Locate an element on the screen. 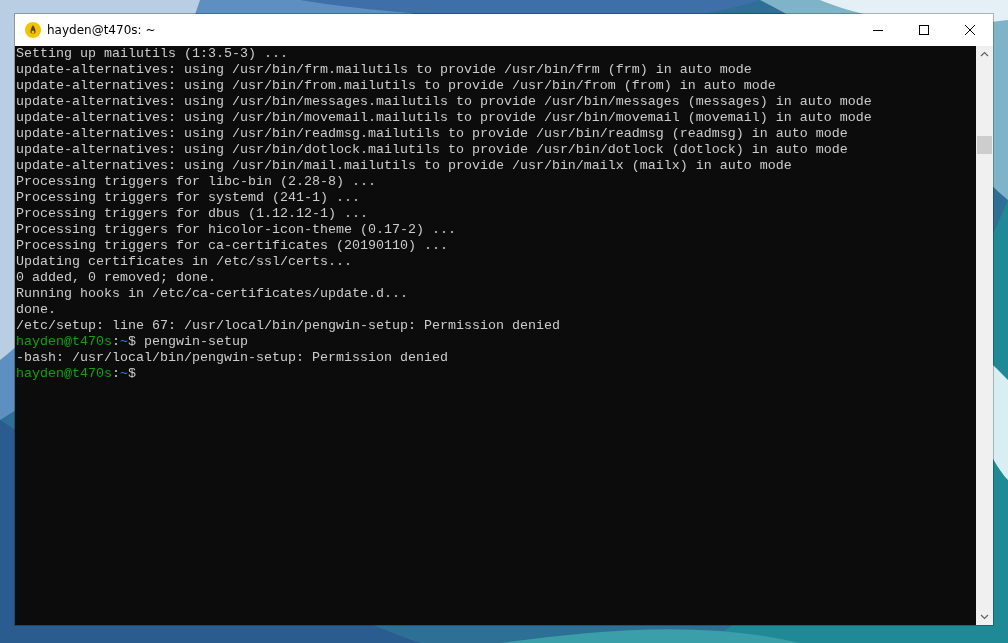  terminal-line: /etc/setup: line 67: /usr/local/bin/pengwin-setup: Permission denied is located at coordinates (288, 326).